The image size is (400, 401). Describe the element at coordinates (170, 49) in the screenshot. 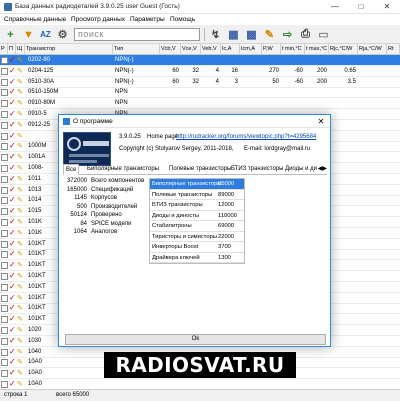

I see `col-vcb: Vcb,V` at that location.